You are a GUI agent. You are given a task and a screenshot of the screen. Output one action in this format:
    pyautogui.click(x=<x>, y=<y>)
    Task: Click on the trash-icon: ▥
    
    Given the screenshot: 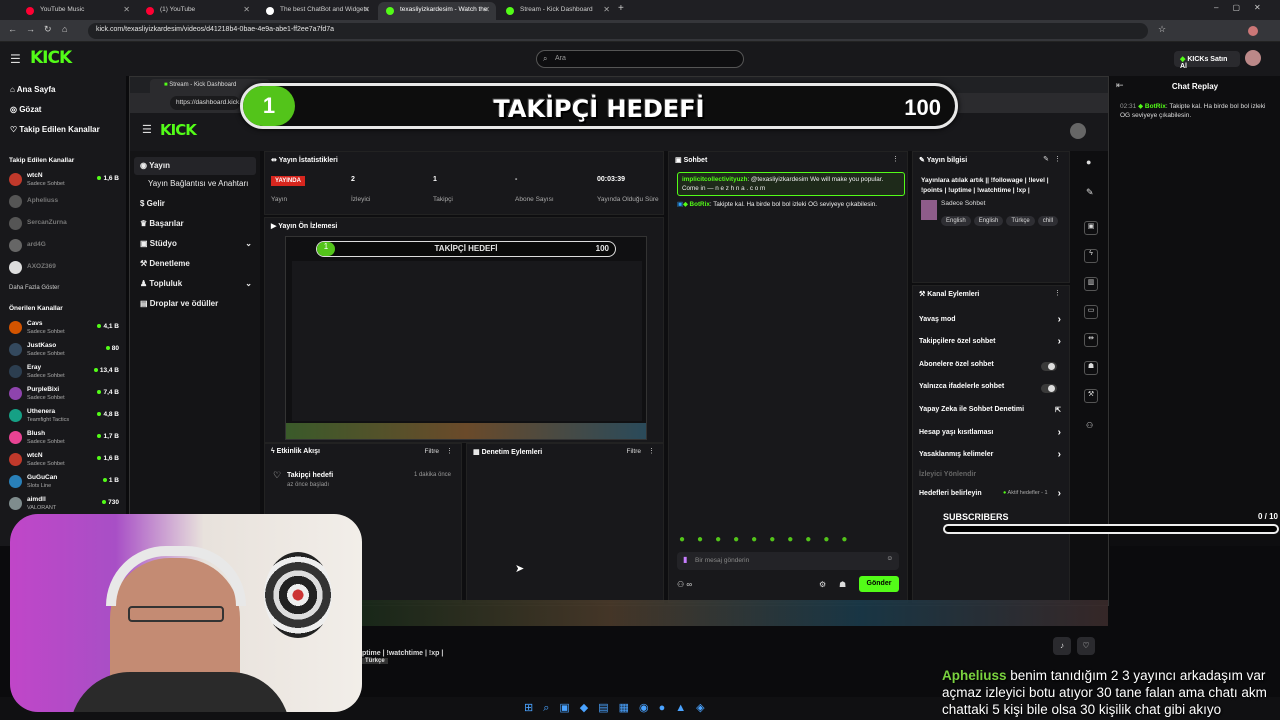 What is the action you would take?
    pyautogui.click(x=1091, y=284)
    